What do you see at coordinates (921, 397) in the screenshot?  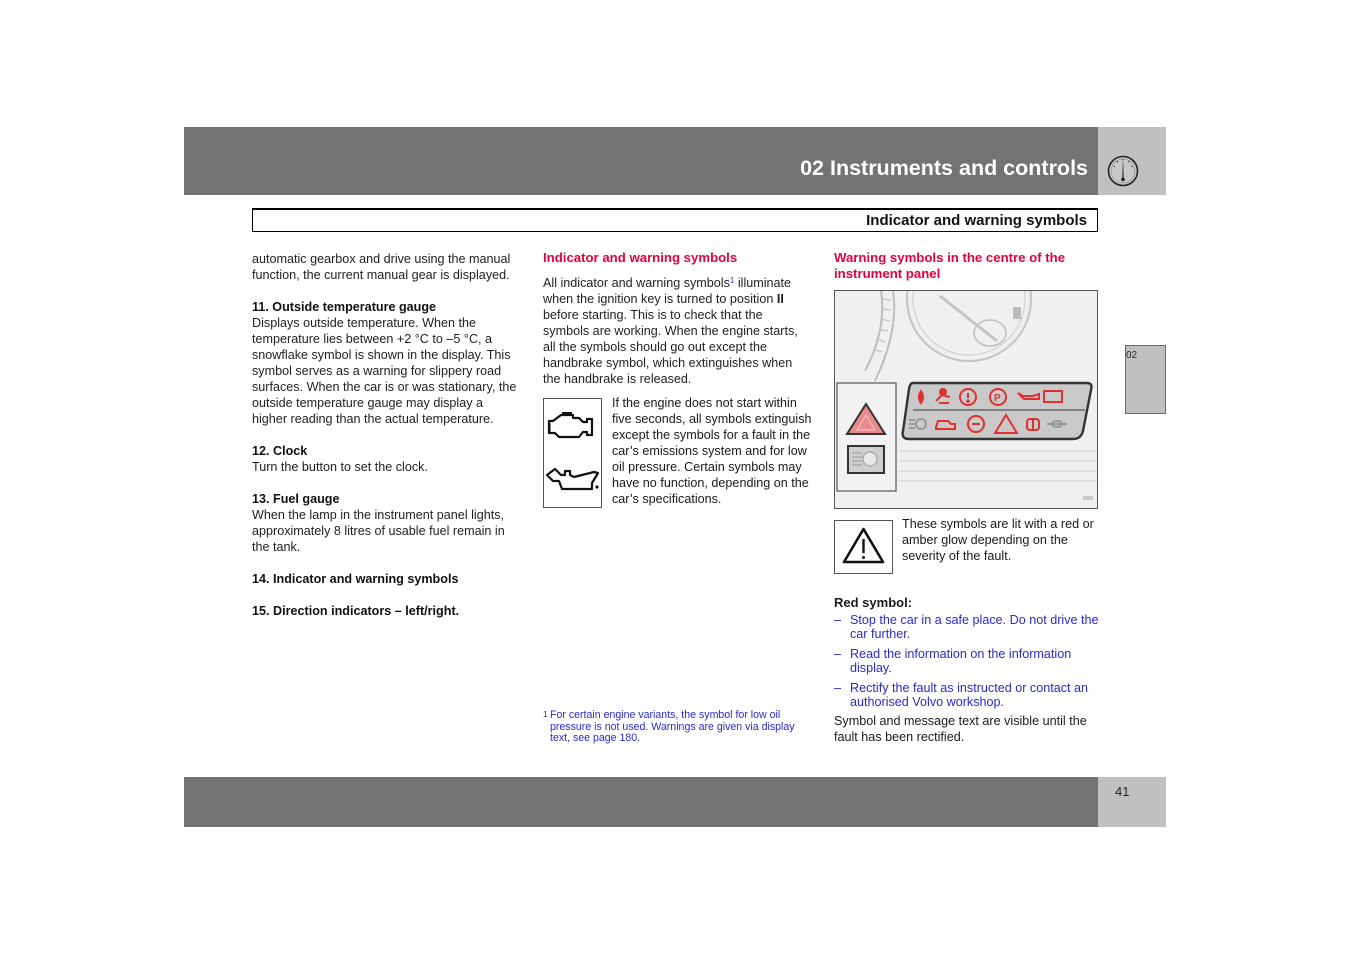 I see `srs-fuel-icon` at bounding box center [921, 397].